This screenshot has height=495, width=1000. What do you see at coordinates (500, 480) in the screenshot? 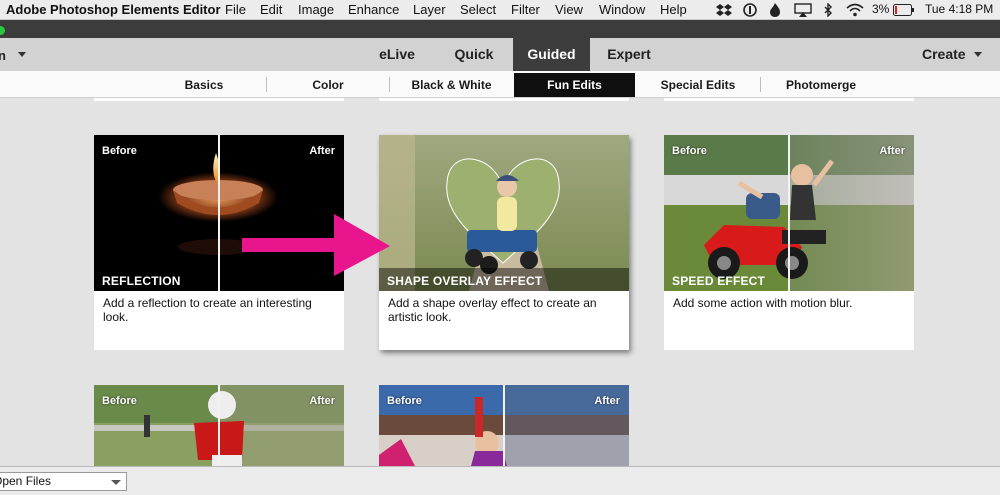
I see `bottom-bar: Open Files` at bounding box center [500, 480].